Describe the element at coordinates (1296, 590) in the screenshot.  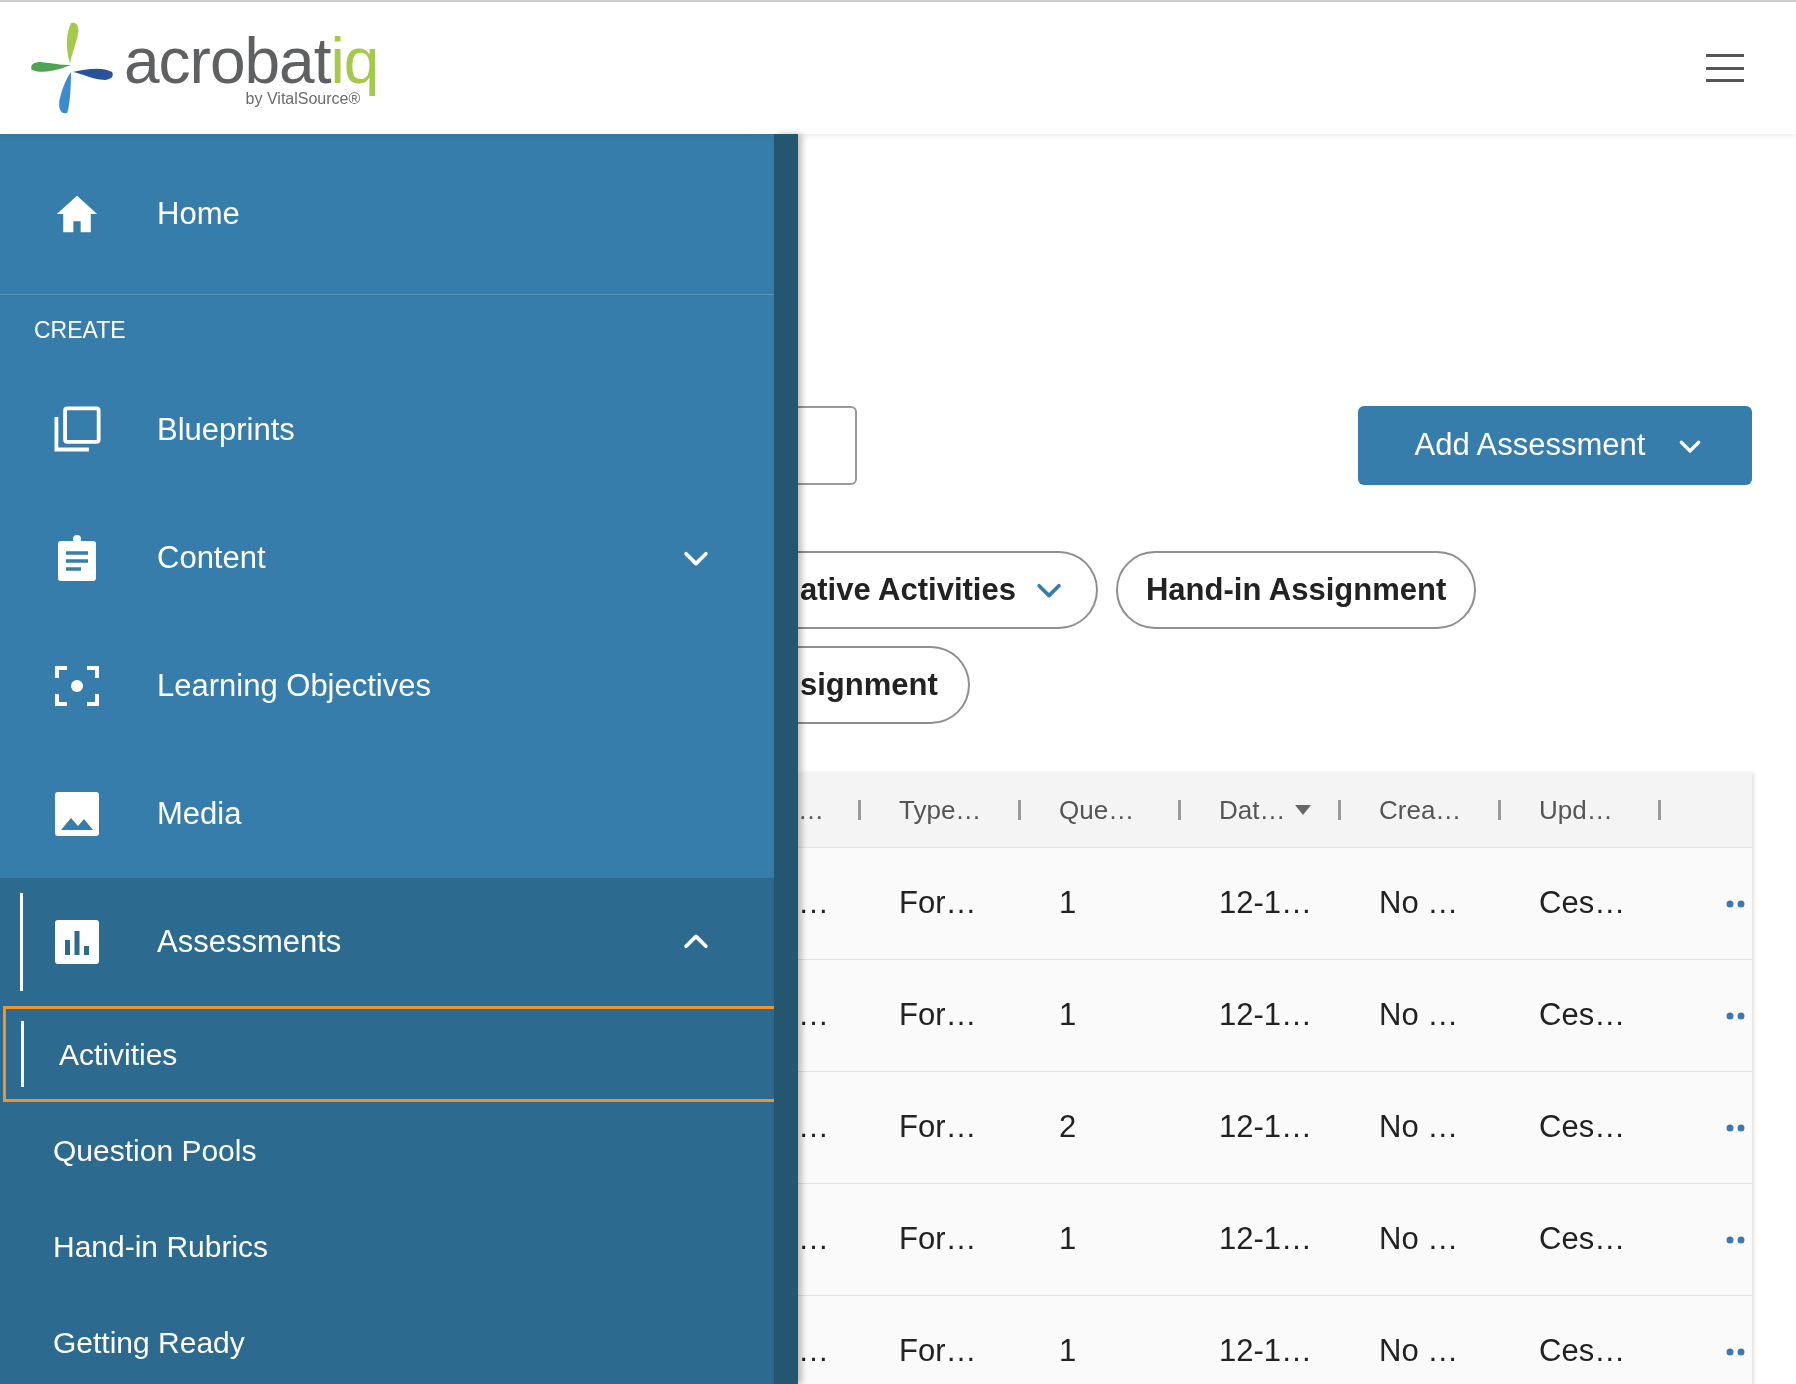
I see `filter-chip: Hand-in Assignment` at that location.